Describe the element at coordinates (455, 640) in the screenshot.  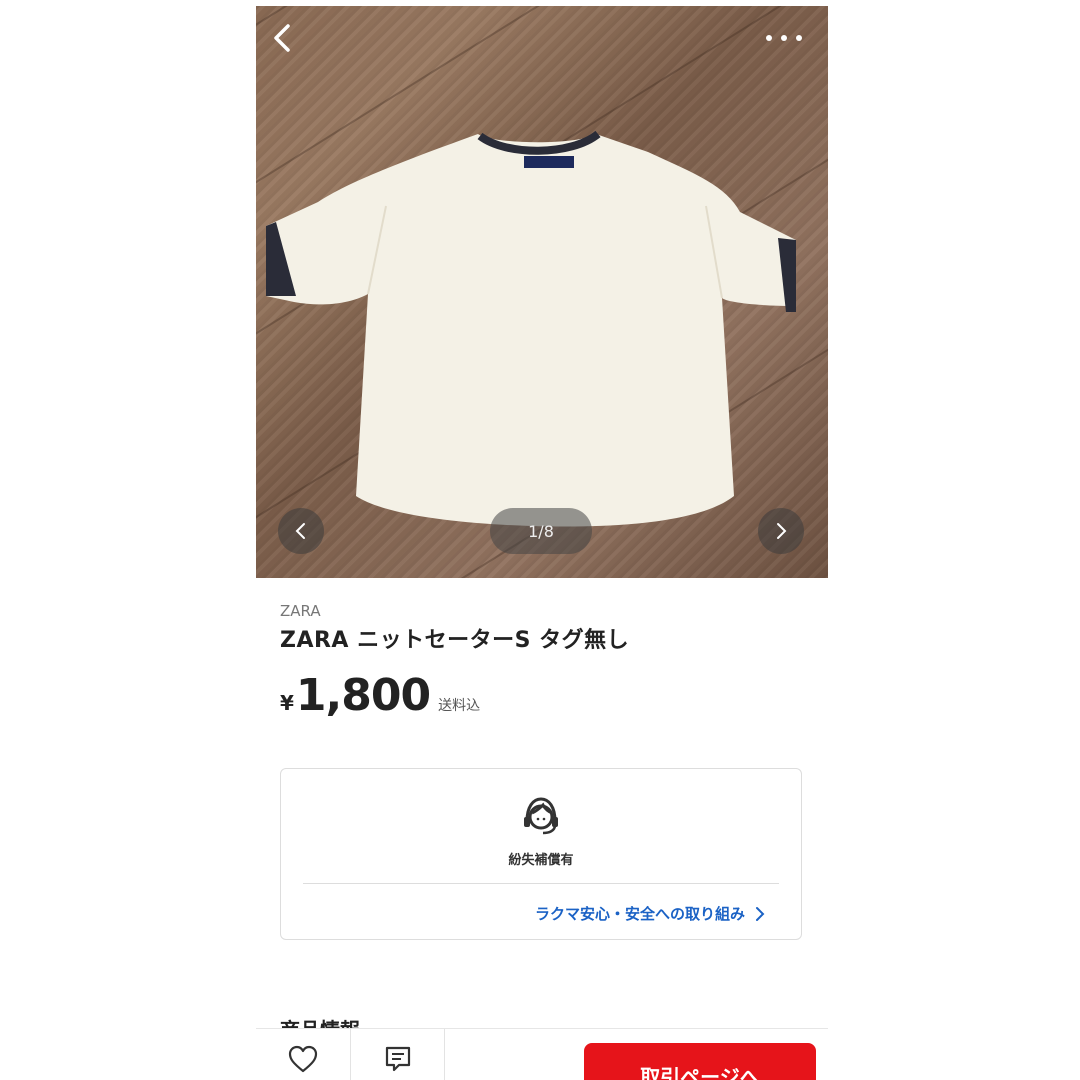
I see `product-title: ZARA ニットセーターS タグ無し` at that location.